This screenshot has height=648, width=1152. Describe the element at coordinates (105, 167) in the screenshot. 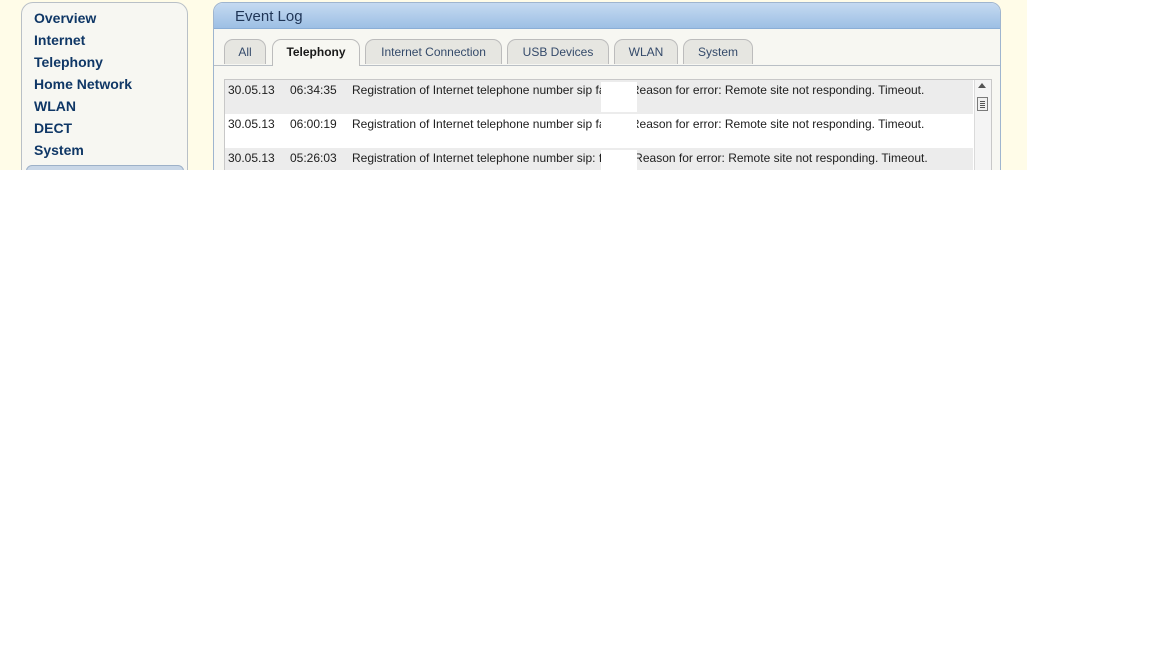

I see `sidebar-submenu-highlight` at that location.